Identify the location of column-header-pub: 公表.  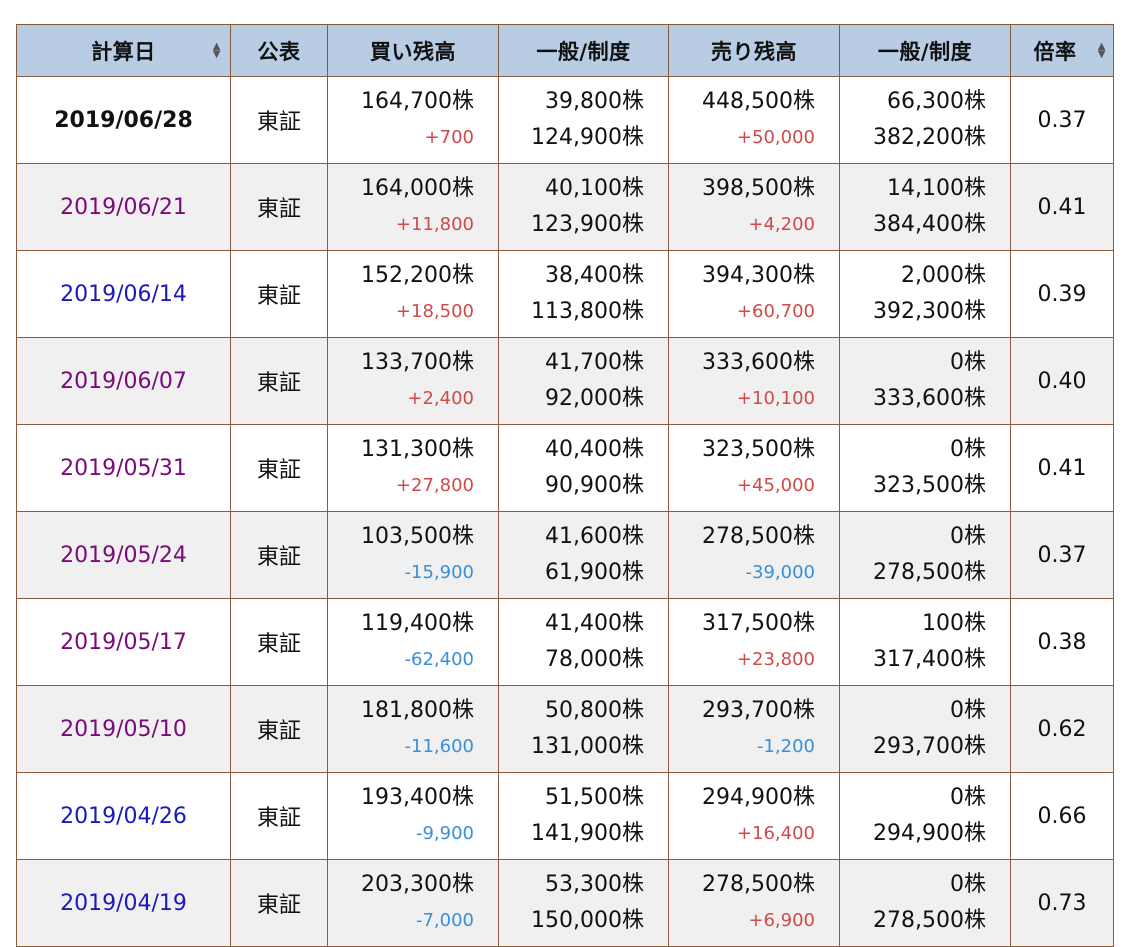
(279, 50).